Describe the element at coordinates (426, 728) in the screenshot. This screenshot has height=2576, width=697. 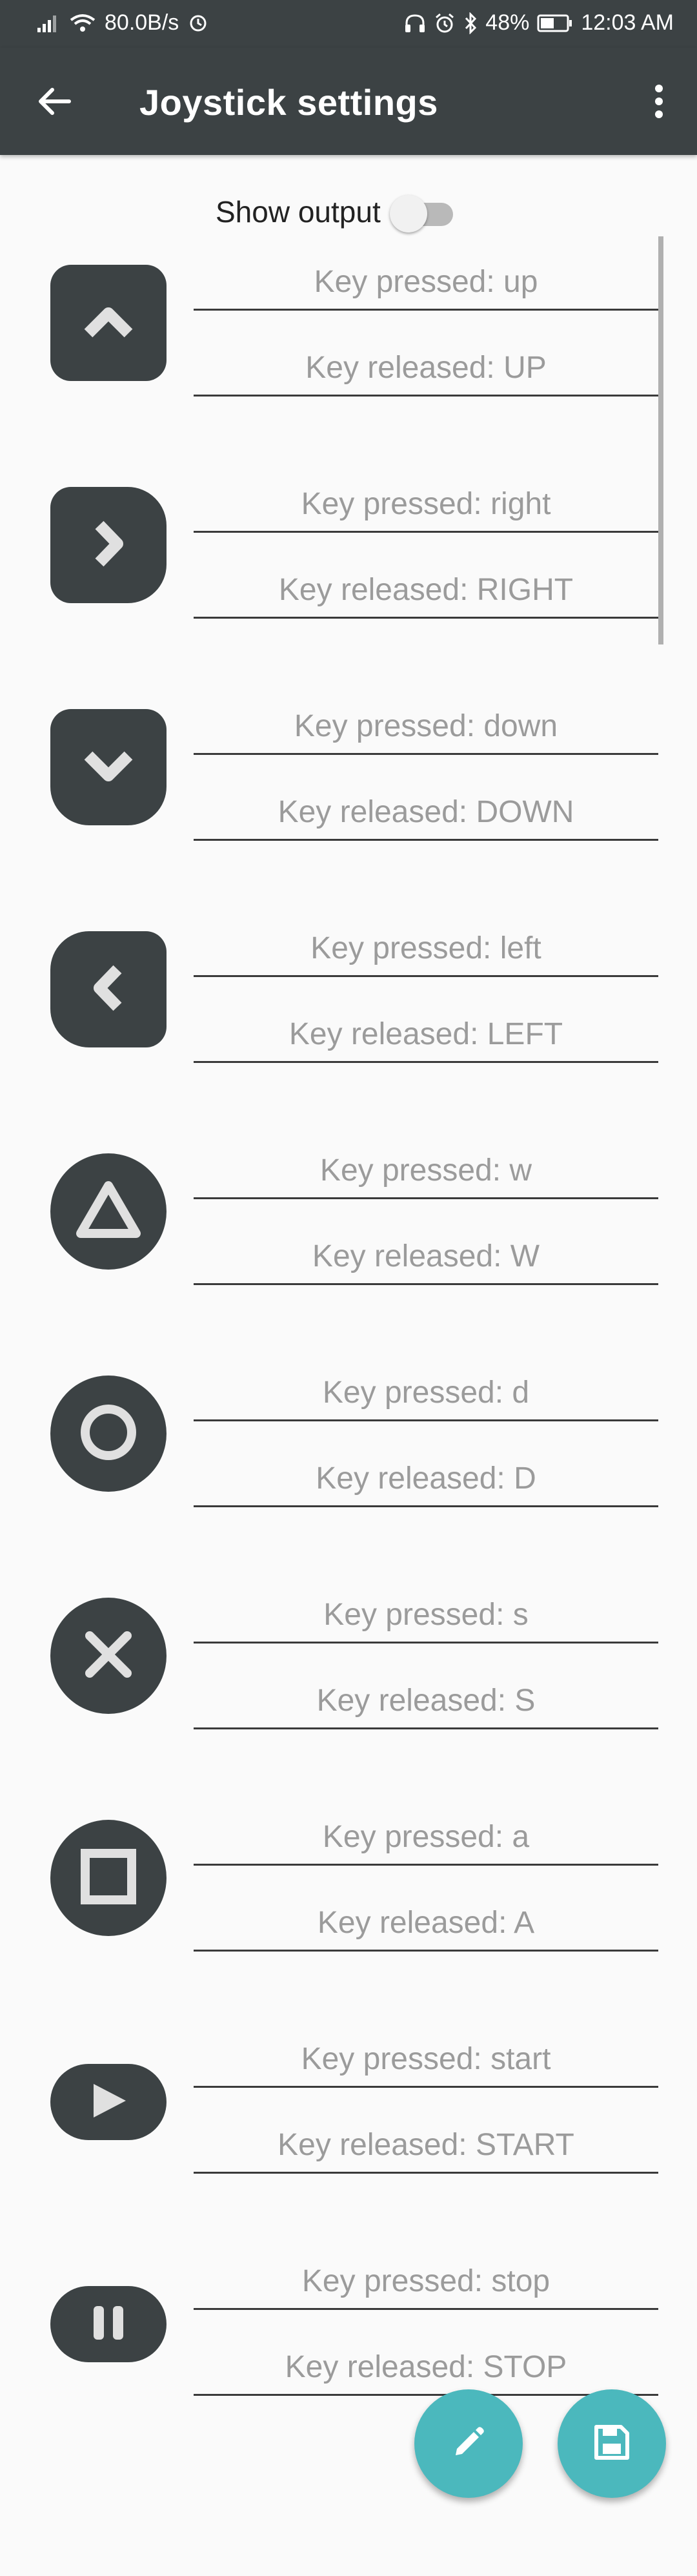
I see `key-pressed-field: Key pressed: down` at that location.